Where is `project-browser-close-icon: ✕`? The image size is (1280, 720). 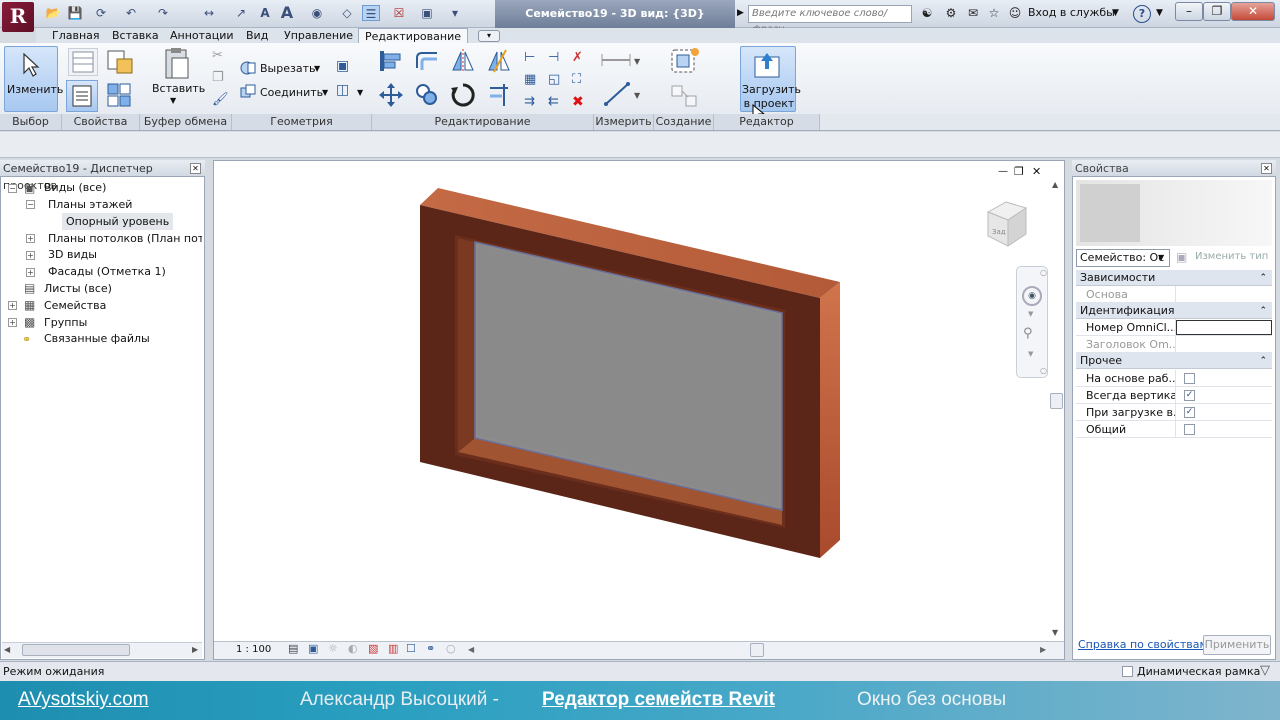
project-browser-close-icon: ✕ is located at coordinates (195, 168).